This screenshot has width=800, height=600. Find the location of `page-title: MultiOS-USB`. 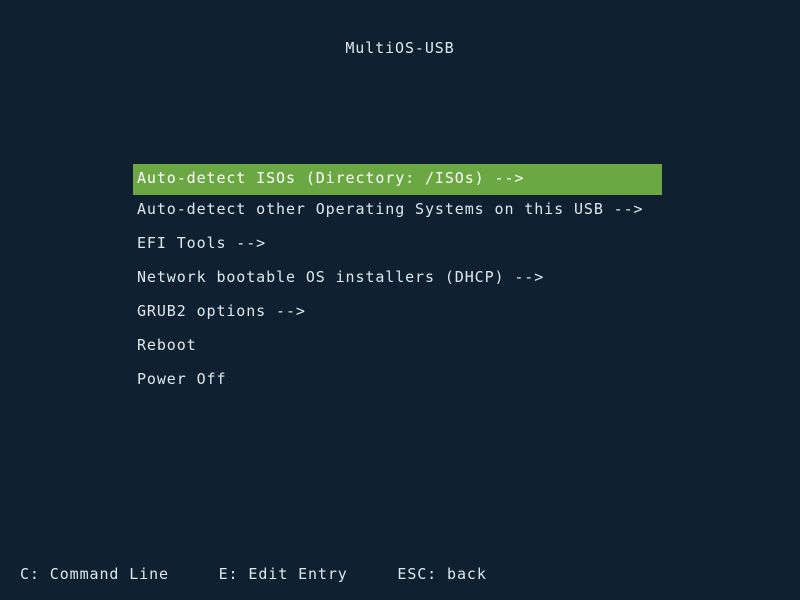

page-title: MultiOS-USB is located at coordinates (400, 48).